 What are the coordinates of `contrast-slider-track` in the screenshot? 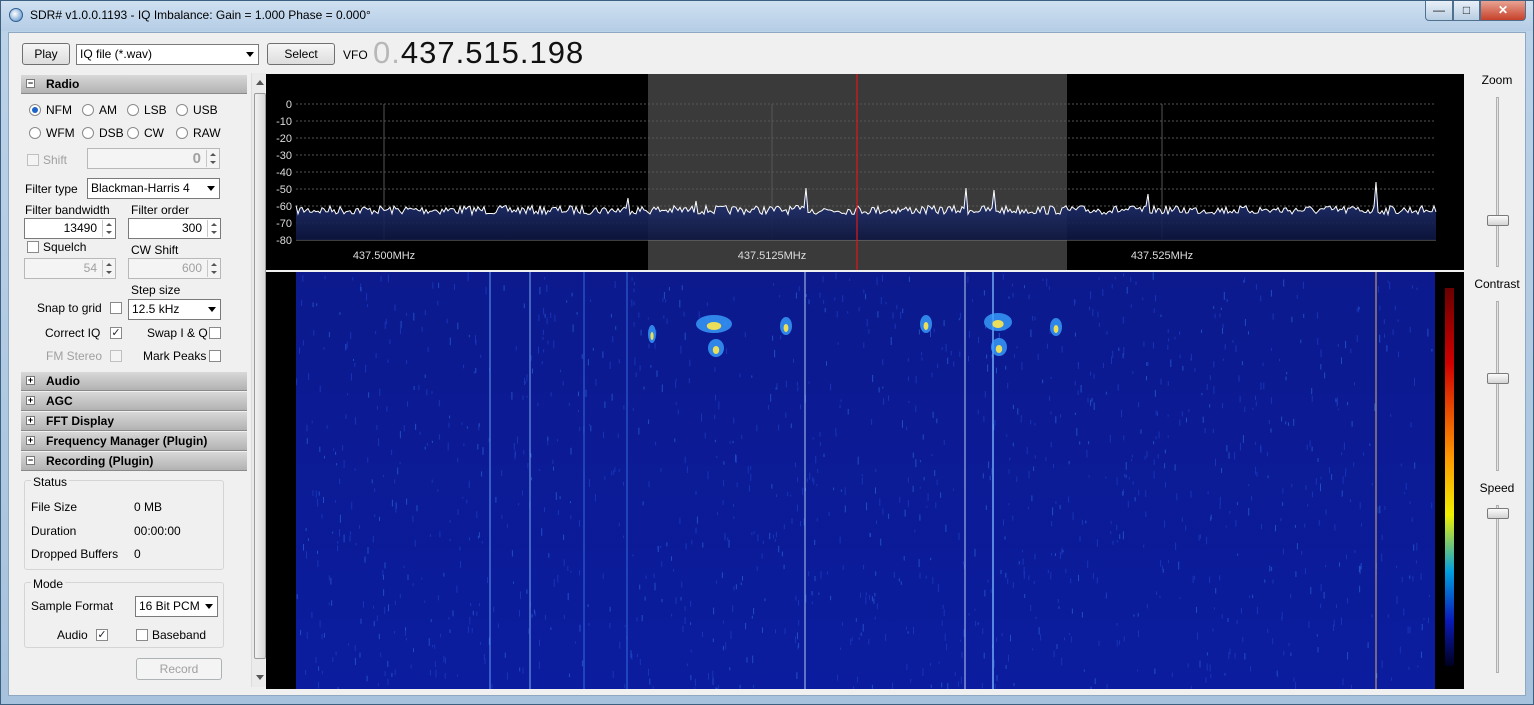 It's located at (1497, 386).